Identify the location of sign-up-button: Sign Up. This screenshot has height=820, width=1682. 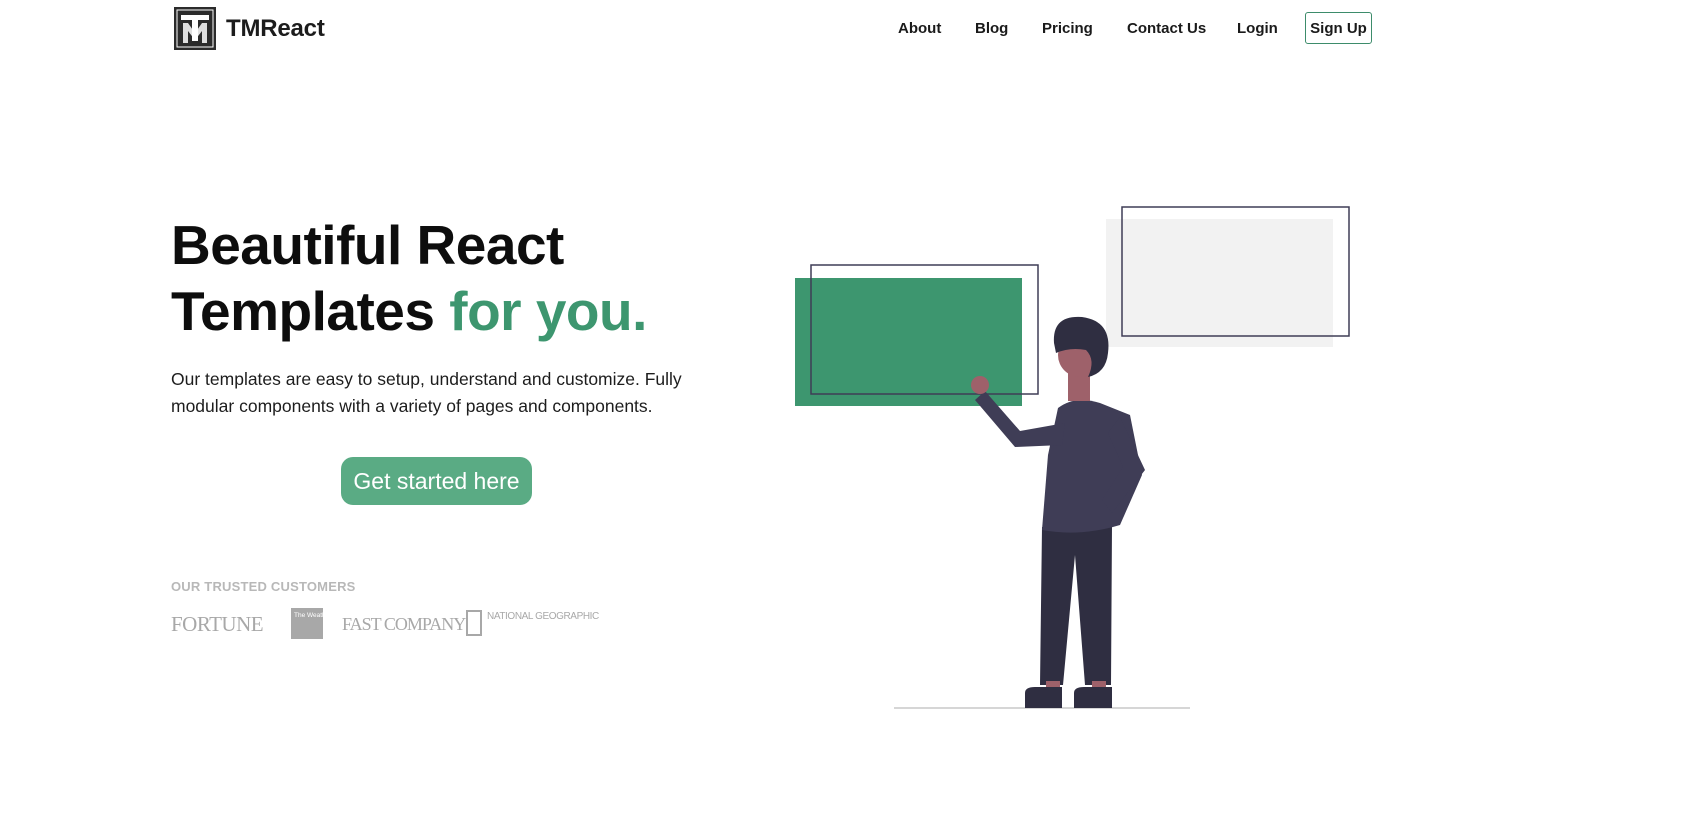
(1338, 28).